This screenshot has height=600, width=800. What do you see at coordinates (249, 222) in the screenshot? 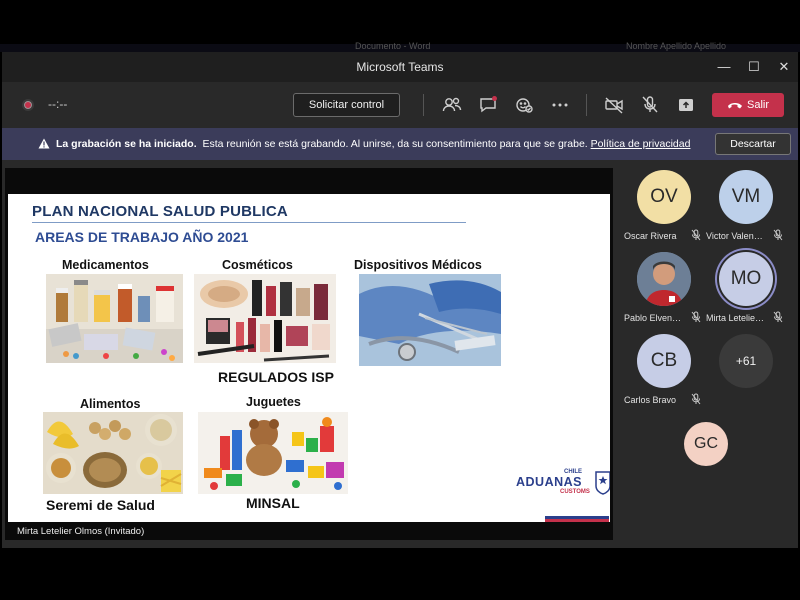
I see `title-divider` at bounding box center [249, 222].